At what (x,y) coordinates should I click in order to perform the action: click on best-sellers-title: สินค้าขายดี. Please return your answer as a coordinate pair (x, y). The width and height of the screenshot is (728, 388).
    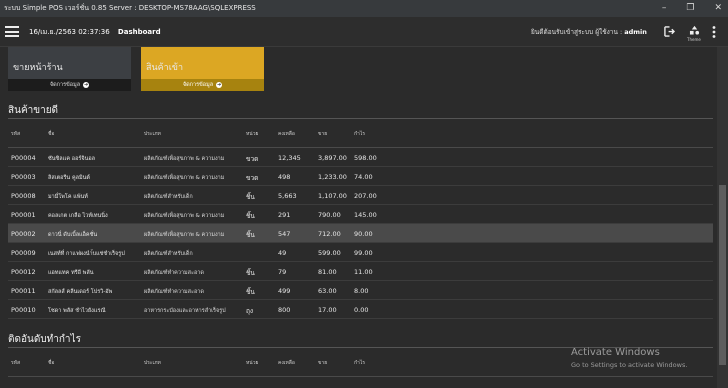
    Looking at the image, I should click on (33, 110).